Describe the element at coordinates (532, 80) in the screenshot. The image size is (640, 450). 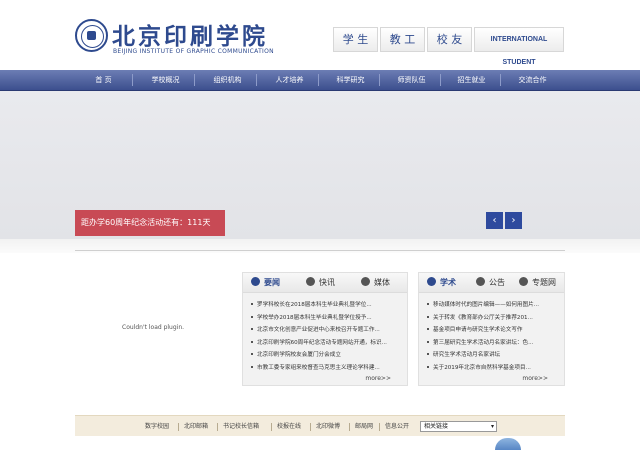
I see `nav-item-exchange: 交流合作` at that location.